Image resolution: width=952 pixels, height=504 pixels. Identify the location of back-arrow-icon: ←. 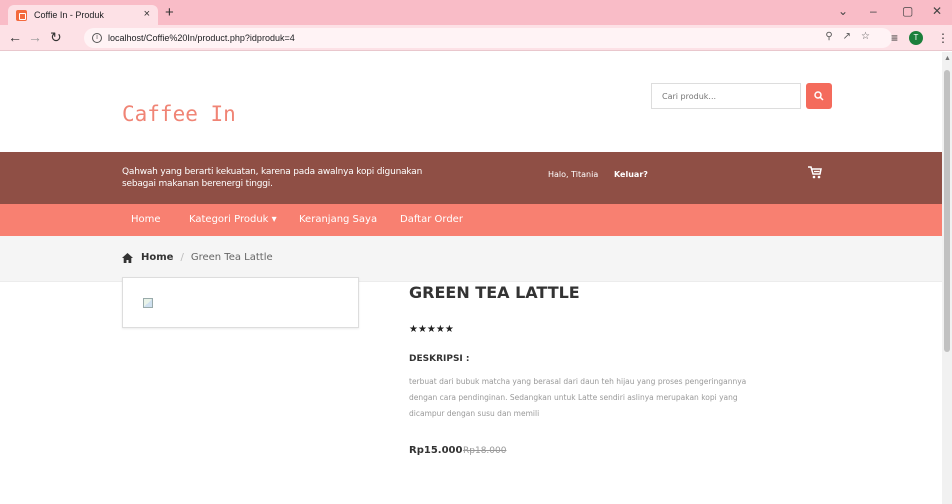
(15, 37).